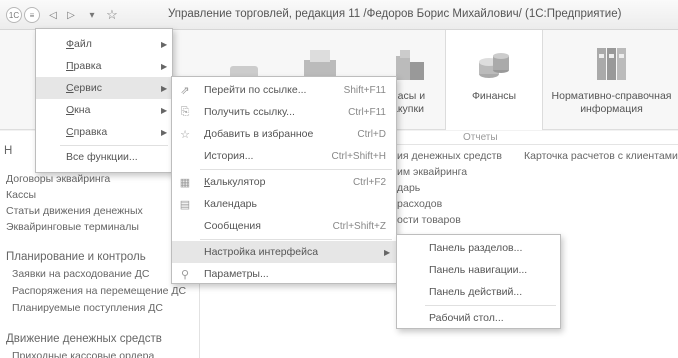 The height and width of the screenshot is (358, 678). What do you see at coordinates (494, 96) in the screenshot?
I see `section-label: Финансы` at bounding box center [494, 96].